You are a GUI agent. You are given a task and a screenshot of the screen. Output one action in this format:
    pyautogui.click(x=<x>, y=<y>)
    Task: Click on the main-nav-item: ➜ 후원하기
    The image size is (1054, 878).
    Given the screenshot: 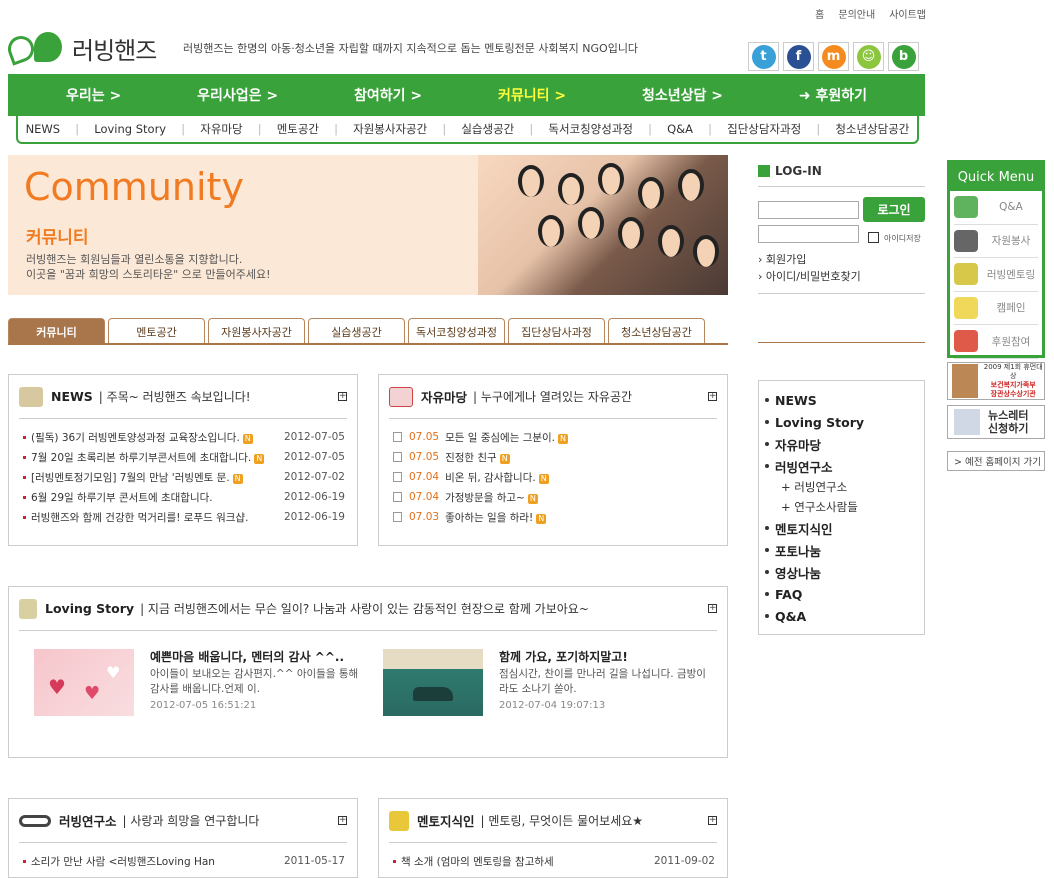 What is the action you would take?
    pyautogui.click(x=833, y=95)
    